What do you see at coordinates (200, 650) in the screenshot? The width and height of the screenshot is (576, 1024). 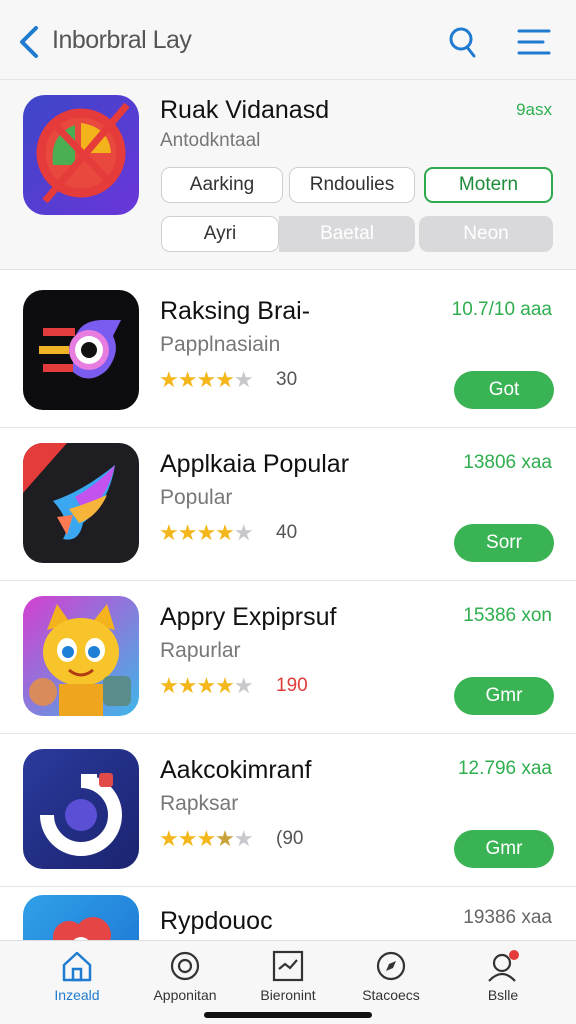 I see `app-category: Rapurlar` at bounding box center [200, 650].